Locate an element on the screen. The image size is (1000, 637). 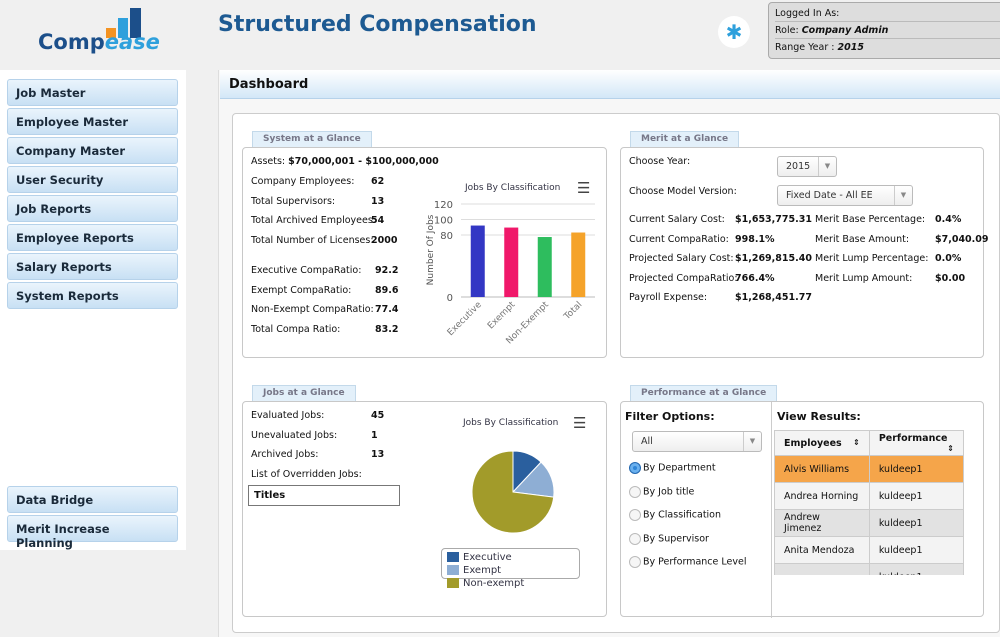
stat-value: 54 is located at coordinates (378, 220).